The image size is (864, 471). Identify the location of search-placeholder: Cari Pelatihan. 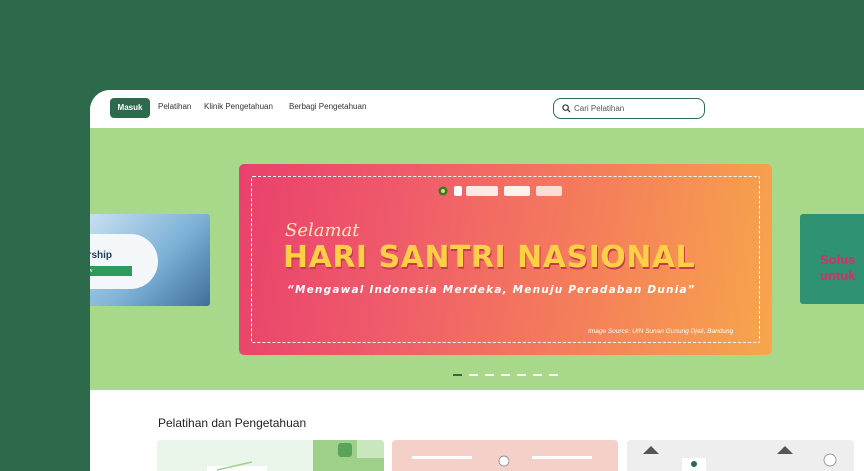
(599, 108).